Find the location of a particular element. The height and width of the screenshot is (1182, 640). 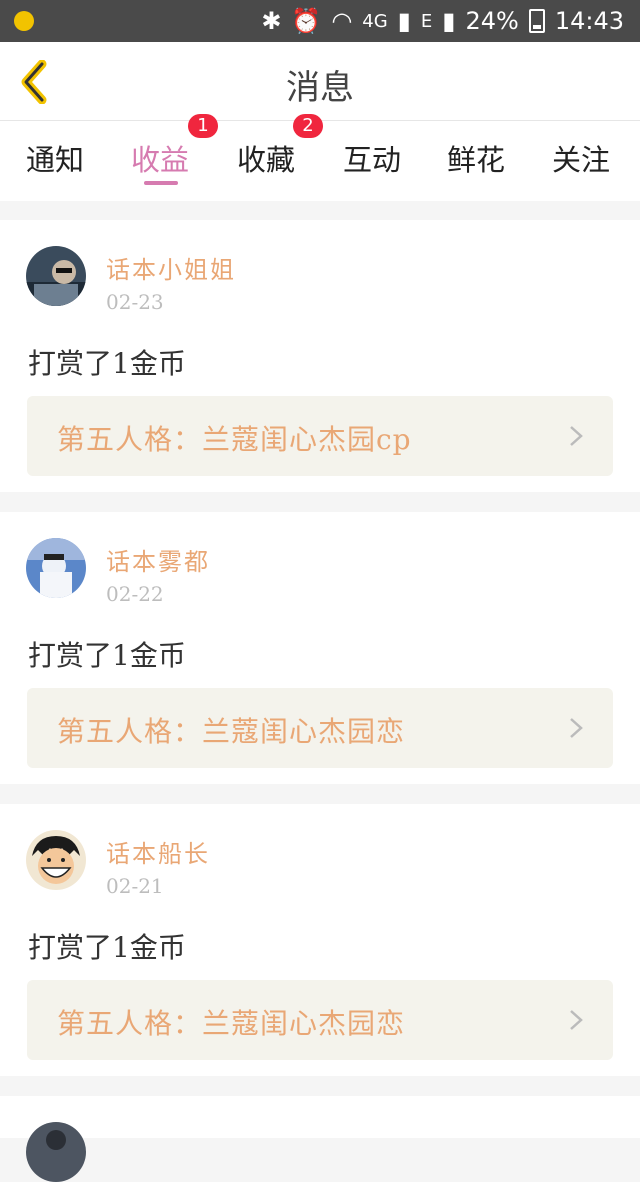

message-date: 02-23 is located at coordinates (135, 302).